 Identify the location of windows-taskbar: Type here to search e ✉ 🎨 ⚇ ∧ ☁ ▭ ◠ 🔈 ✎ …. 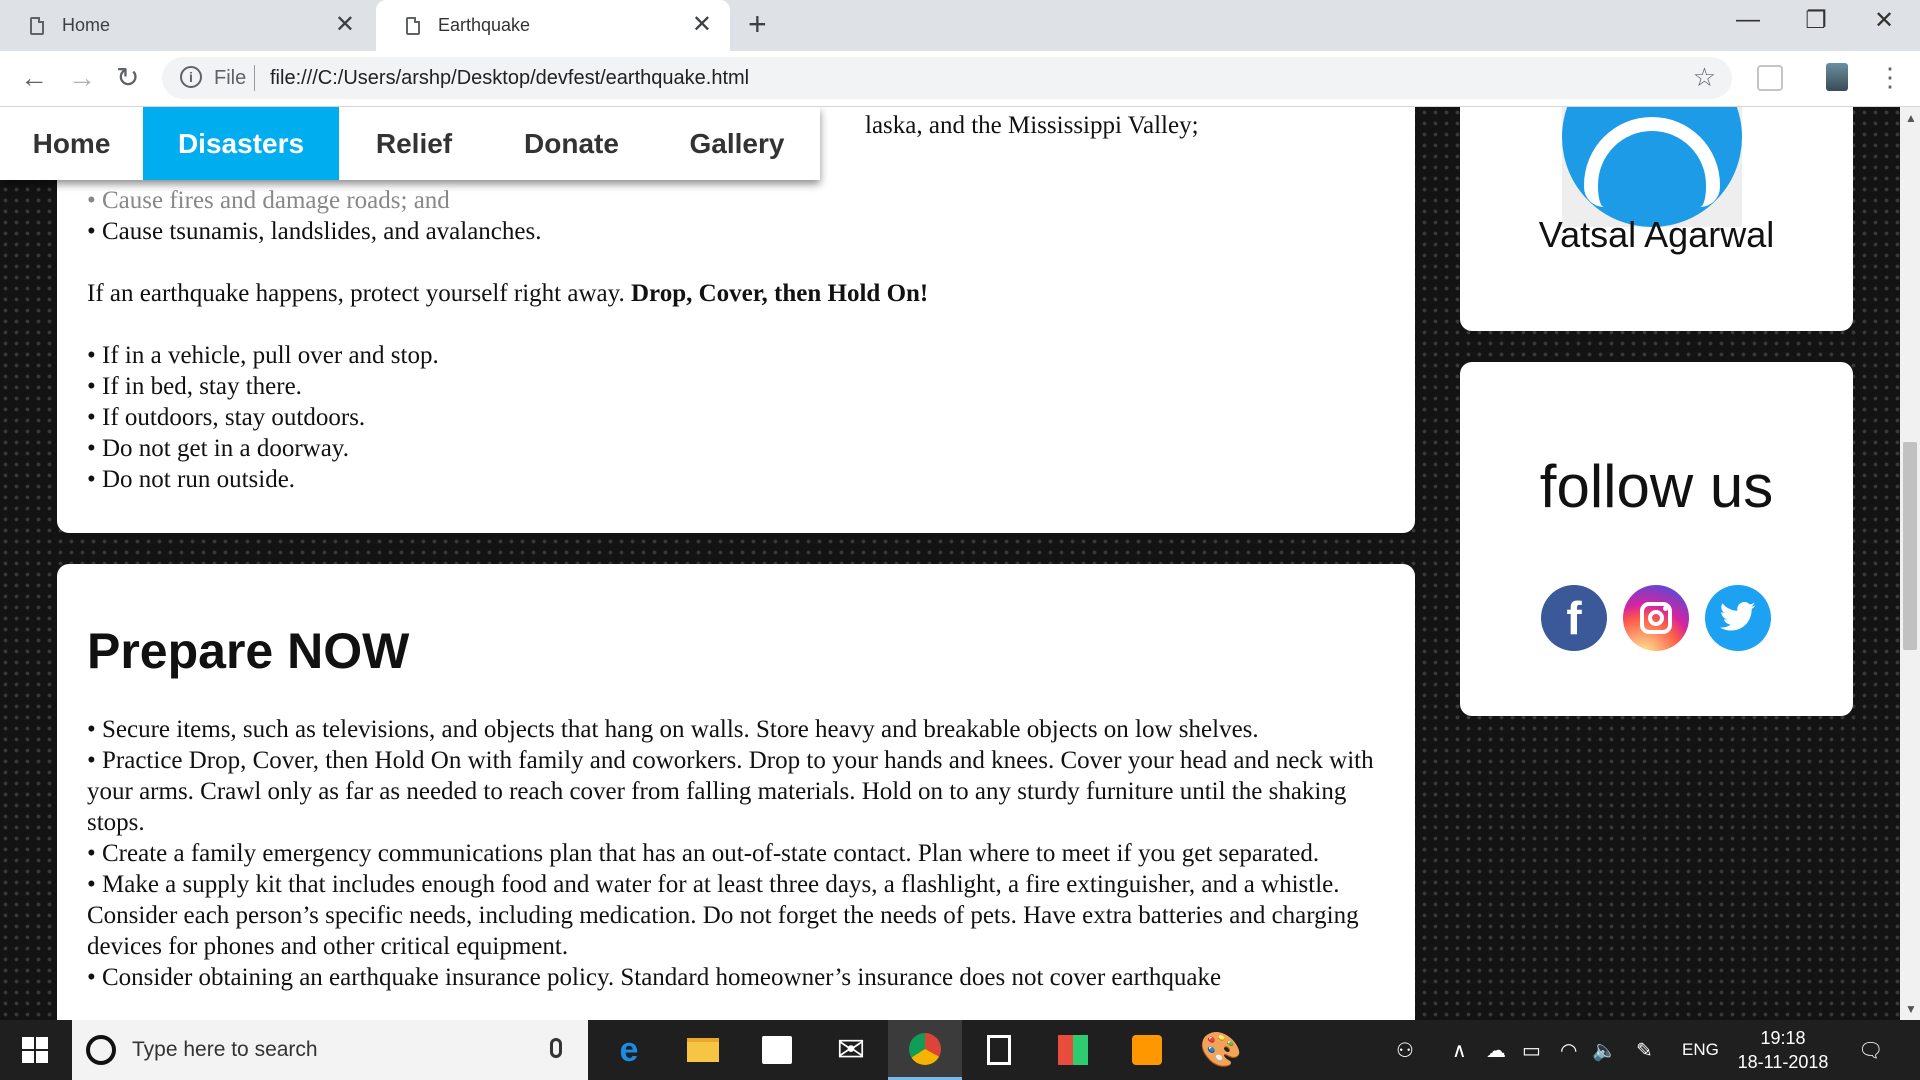
(960, 1050).